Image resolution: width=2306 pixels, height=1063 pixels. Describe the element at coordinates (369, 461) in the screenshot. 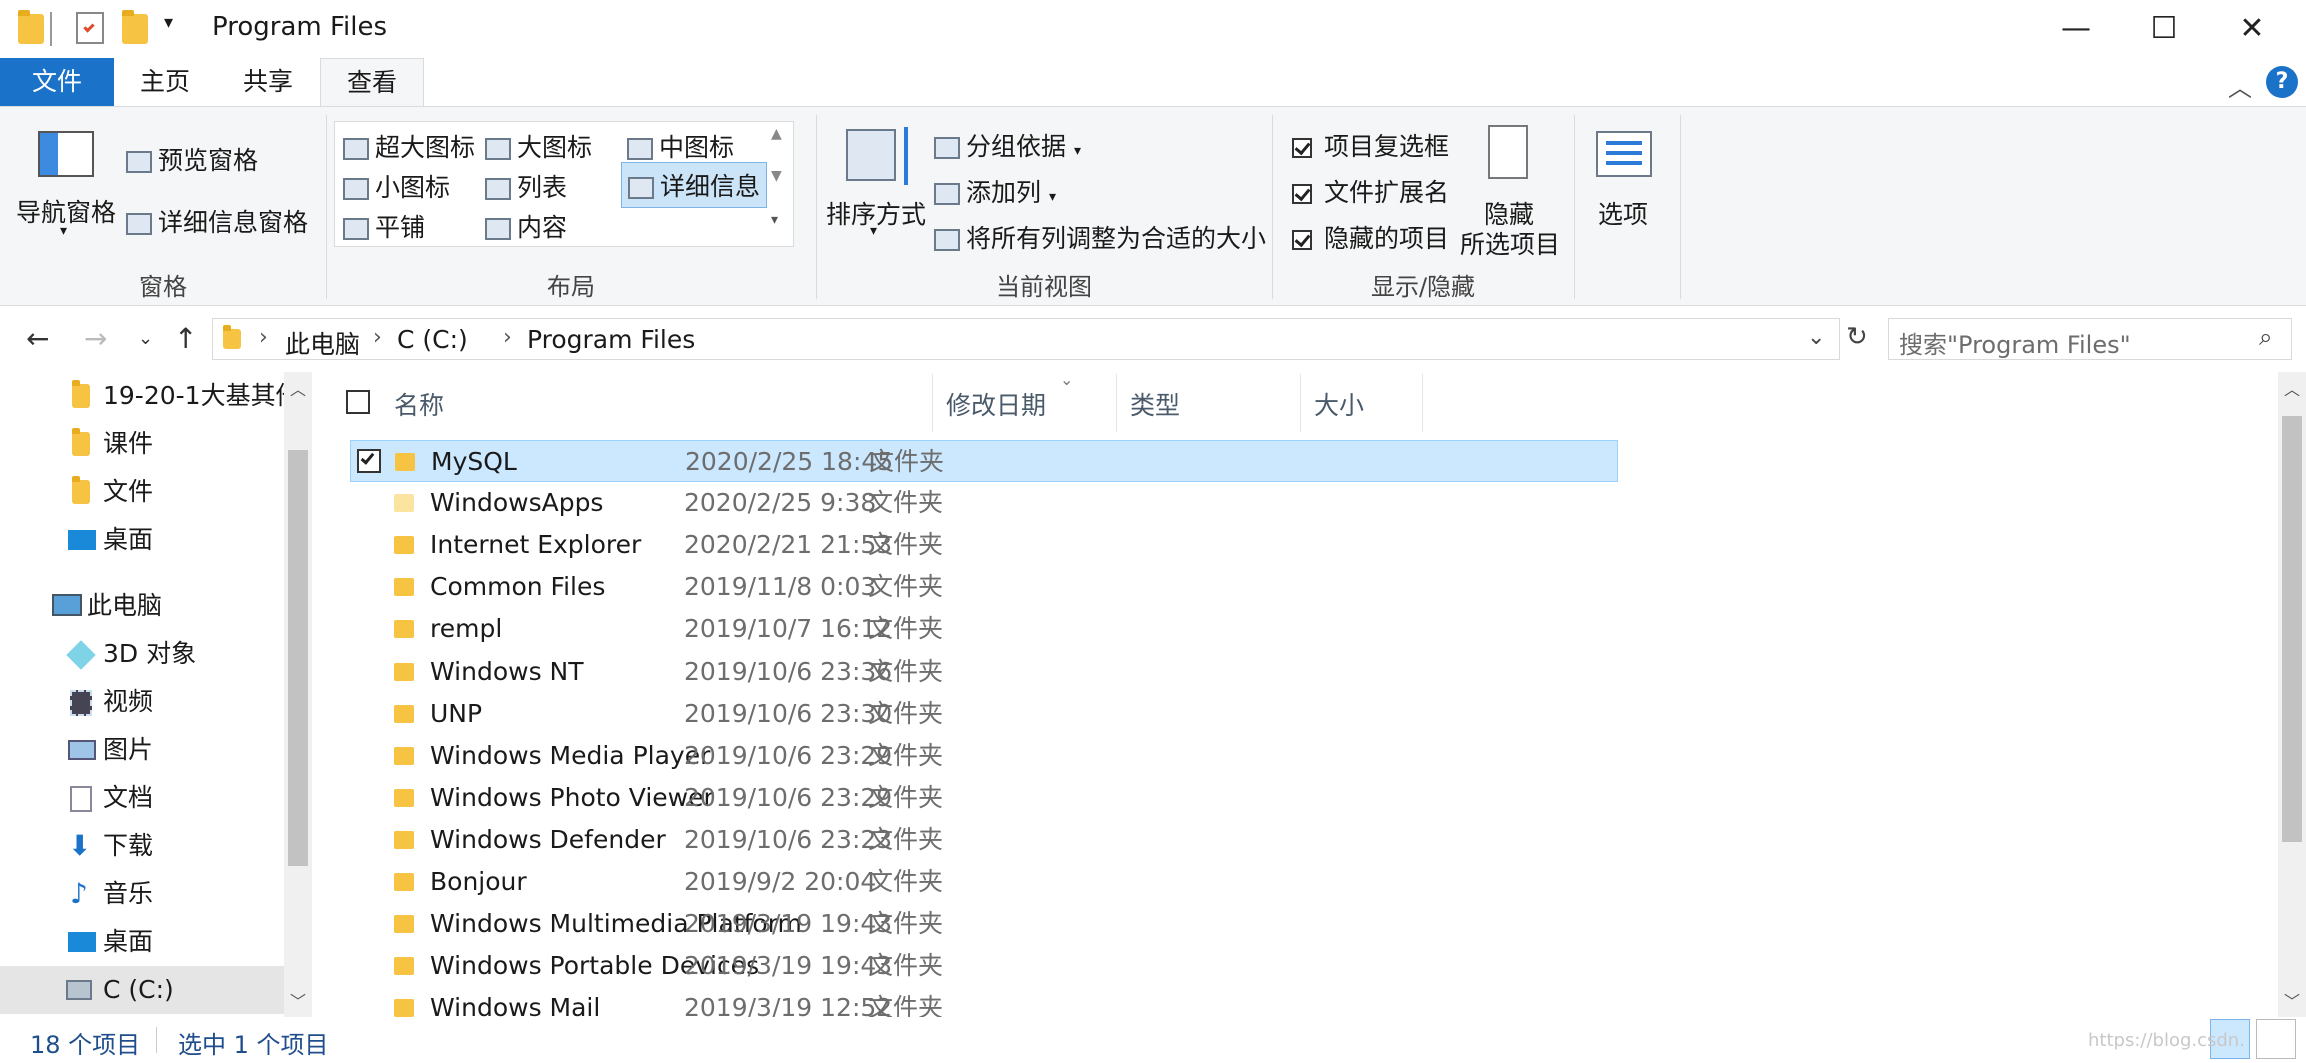

I see `row-checkbox` at that location.